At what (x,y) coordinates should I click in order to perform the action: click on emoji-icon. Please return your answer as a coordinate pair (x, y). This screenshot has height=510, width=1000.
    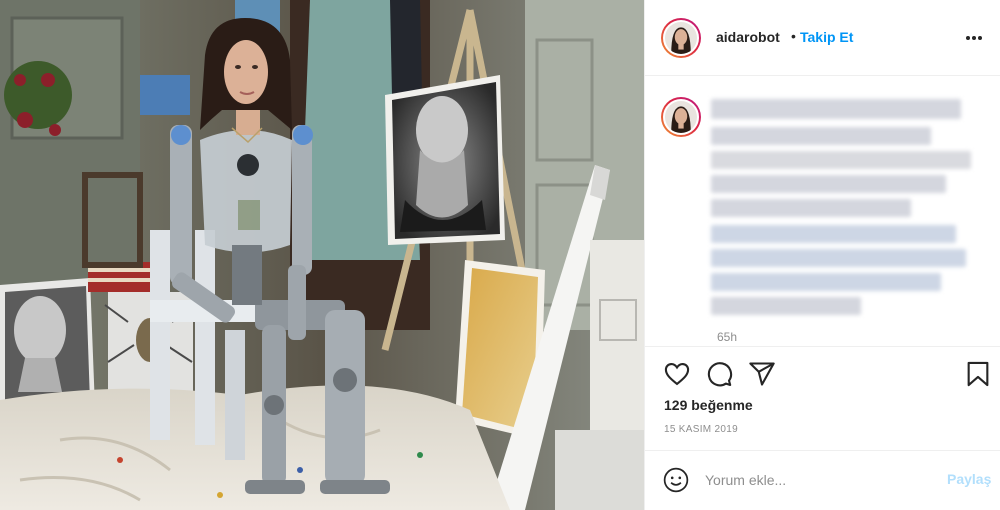
    Looking at the image, I should click on (676, 480).